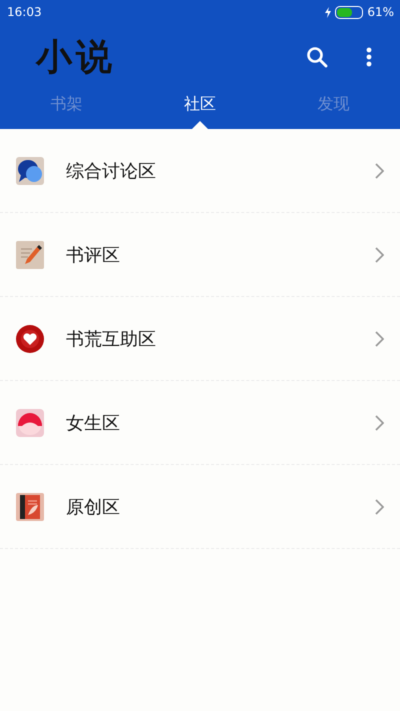 Image resolution: width=400 pixels, height=711 pixels. Describe the element at coordinates (349, 12) in the screenshot. I see `battery-icon` at that location.